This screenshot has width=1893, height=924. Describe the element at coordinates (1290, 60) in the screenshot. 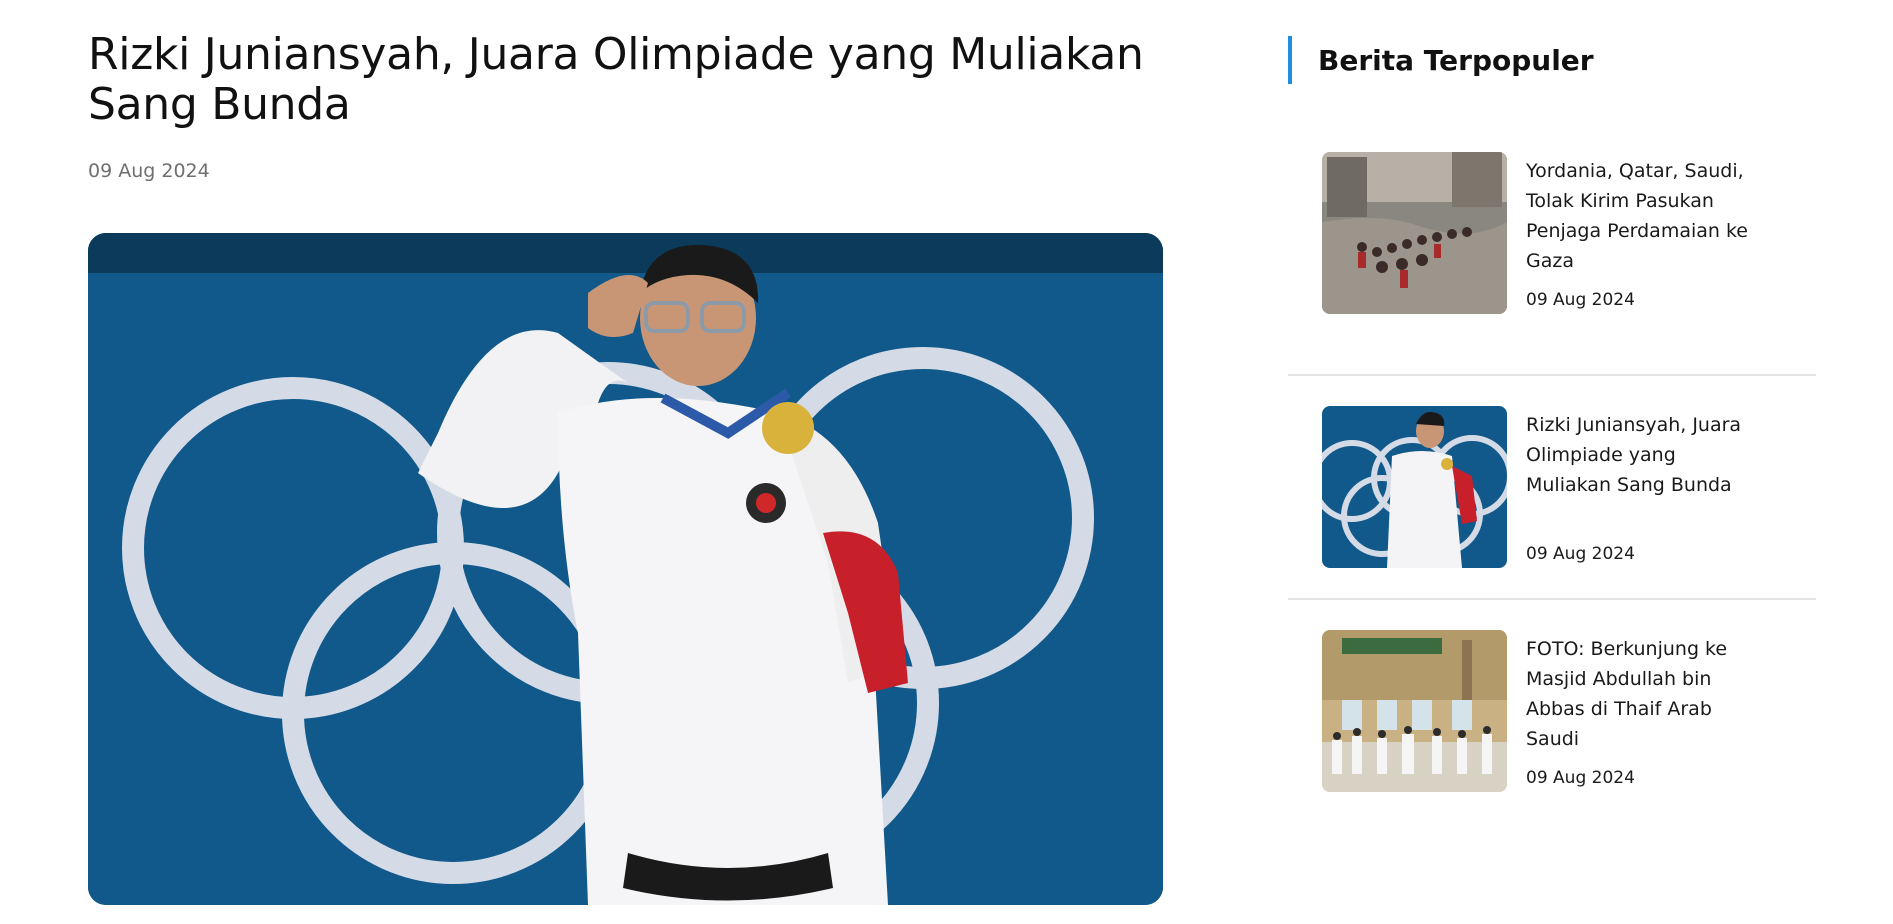

I see `sidebar-accent-bar` at that location.